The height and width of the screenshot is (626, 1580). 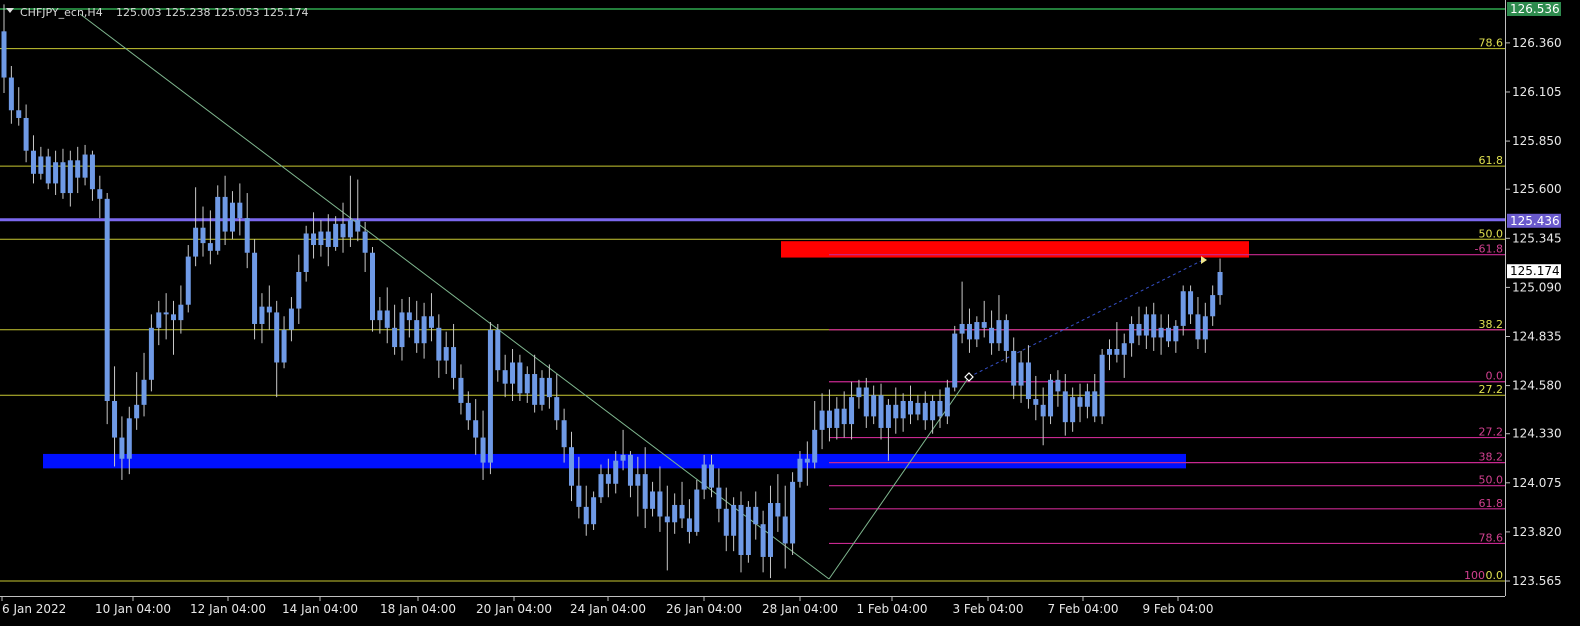 What do you see at coordinates (1537, 581) in the screenshot?
I see `price-tick-label: 123.565` at bounding box center [1537, 581].